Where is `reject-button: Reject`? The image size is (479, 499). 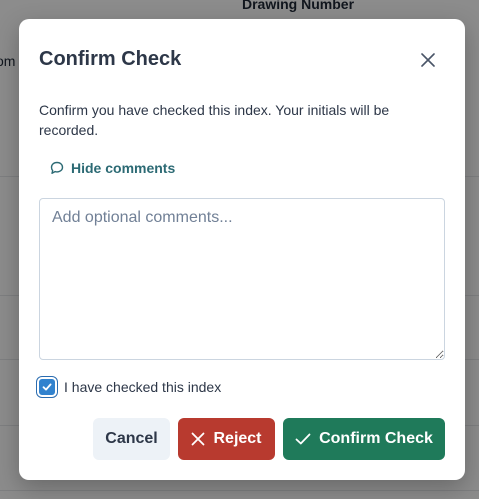 reject-button: Reject is located at coordinates (226, 439).